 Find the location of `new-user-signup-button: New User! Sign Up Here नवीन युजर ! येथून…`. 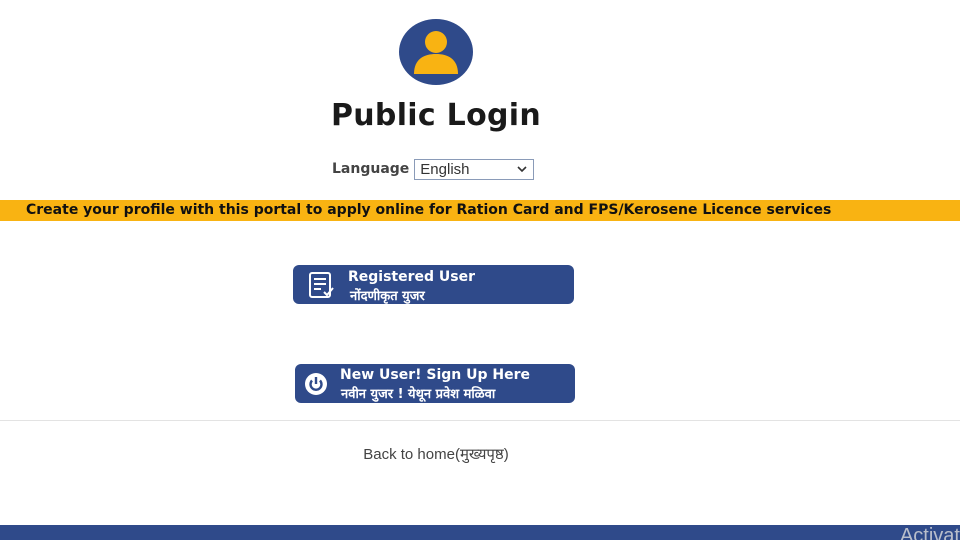

new-user-signup-button: New User! Sign Up Here नवीन युजर ! येथून… is located at coordinates (435, 383).